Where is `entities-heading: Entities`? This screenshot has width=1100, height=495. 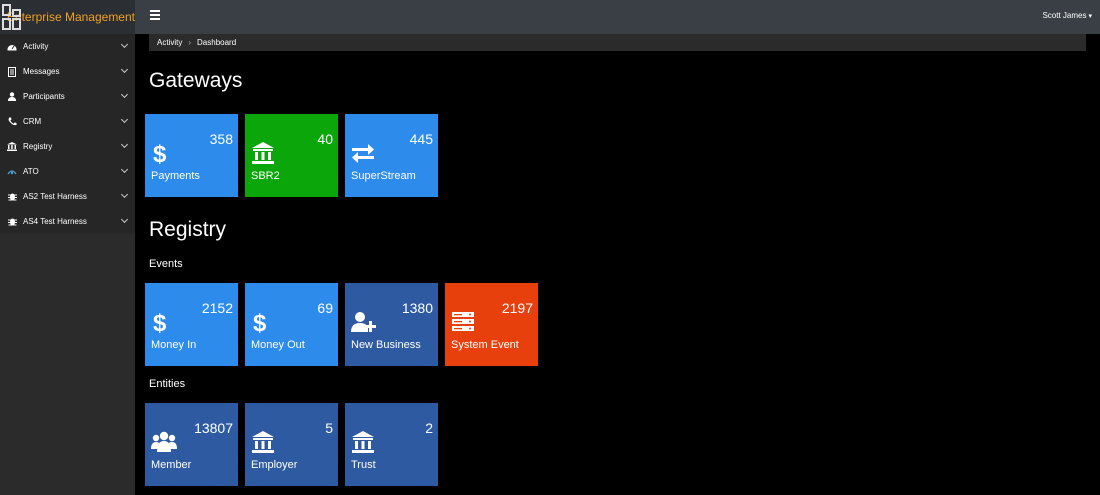
entities-heading: Entities is located at coordinates (167, 384).